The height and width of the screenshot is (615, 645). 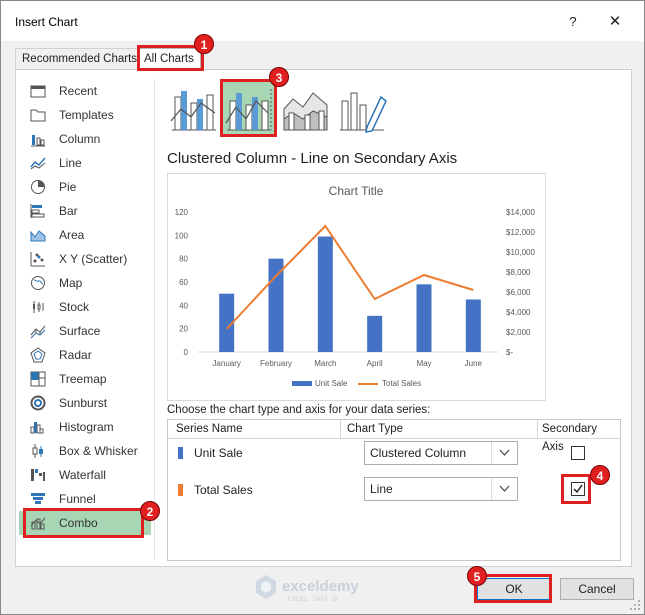 I want to click on treemap-chart-icon, so click(x=38, y=379).